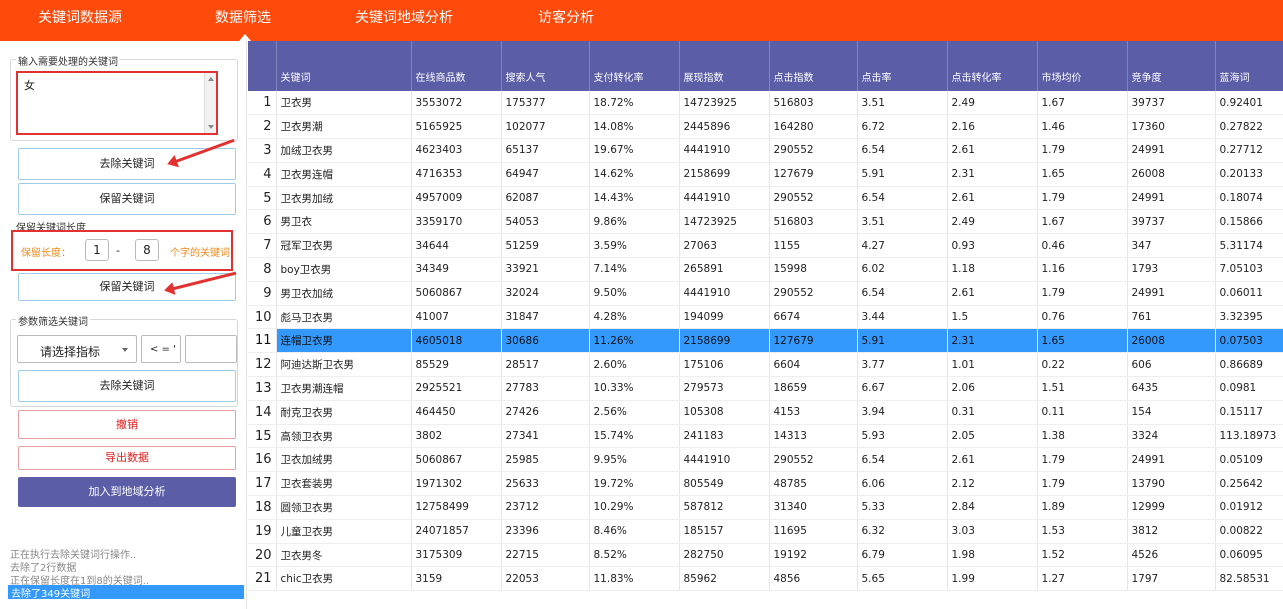 This screenshot has width=1283, height=609. What do you see at coordinates (634, 317) in the screenshot?
I see `table-cell: 4.28%` at bounding box center [634, 317].